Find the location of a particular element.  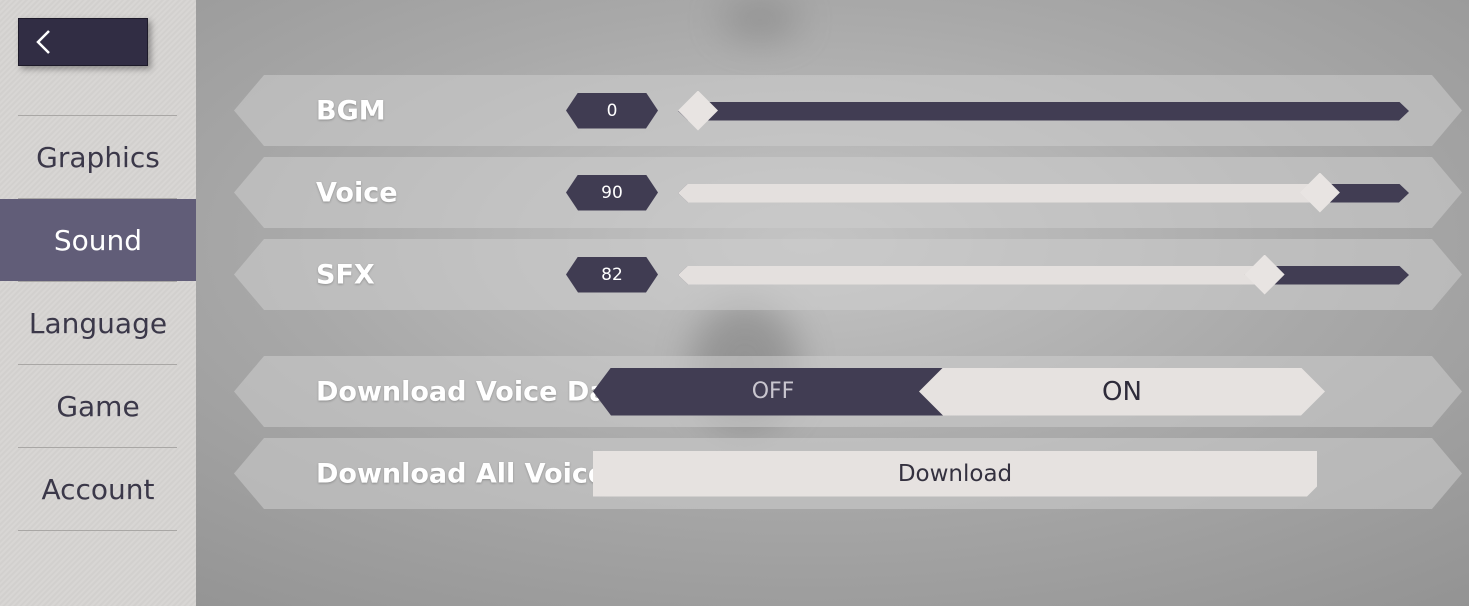

sidebar-item-label: Language is located at coordinates (98, 323).